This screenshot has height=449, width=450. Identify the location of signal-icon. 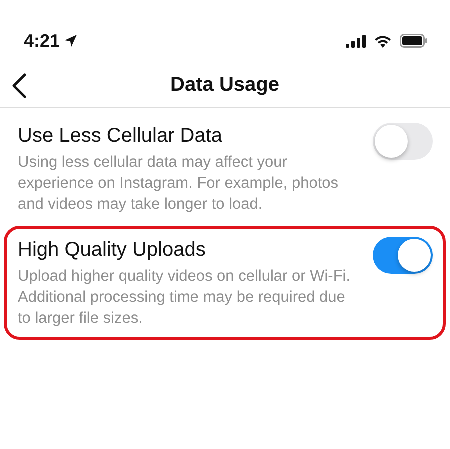
(356, 41).